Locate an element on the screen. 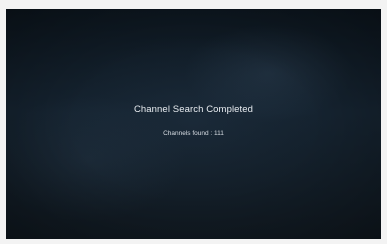  channels-found-count: Channels found : 111 is located at coordinates (193, 133).